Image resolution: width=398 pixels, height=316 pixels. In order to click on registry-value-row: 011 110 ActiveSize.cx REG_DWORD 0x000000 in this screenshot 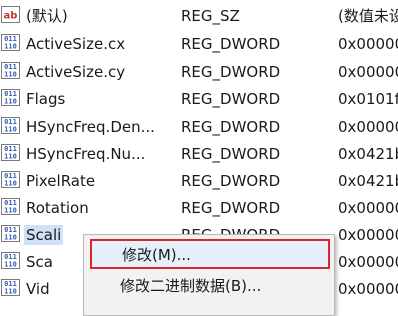, I will do `click(199, 43)`.